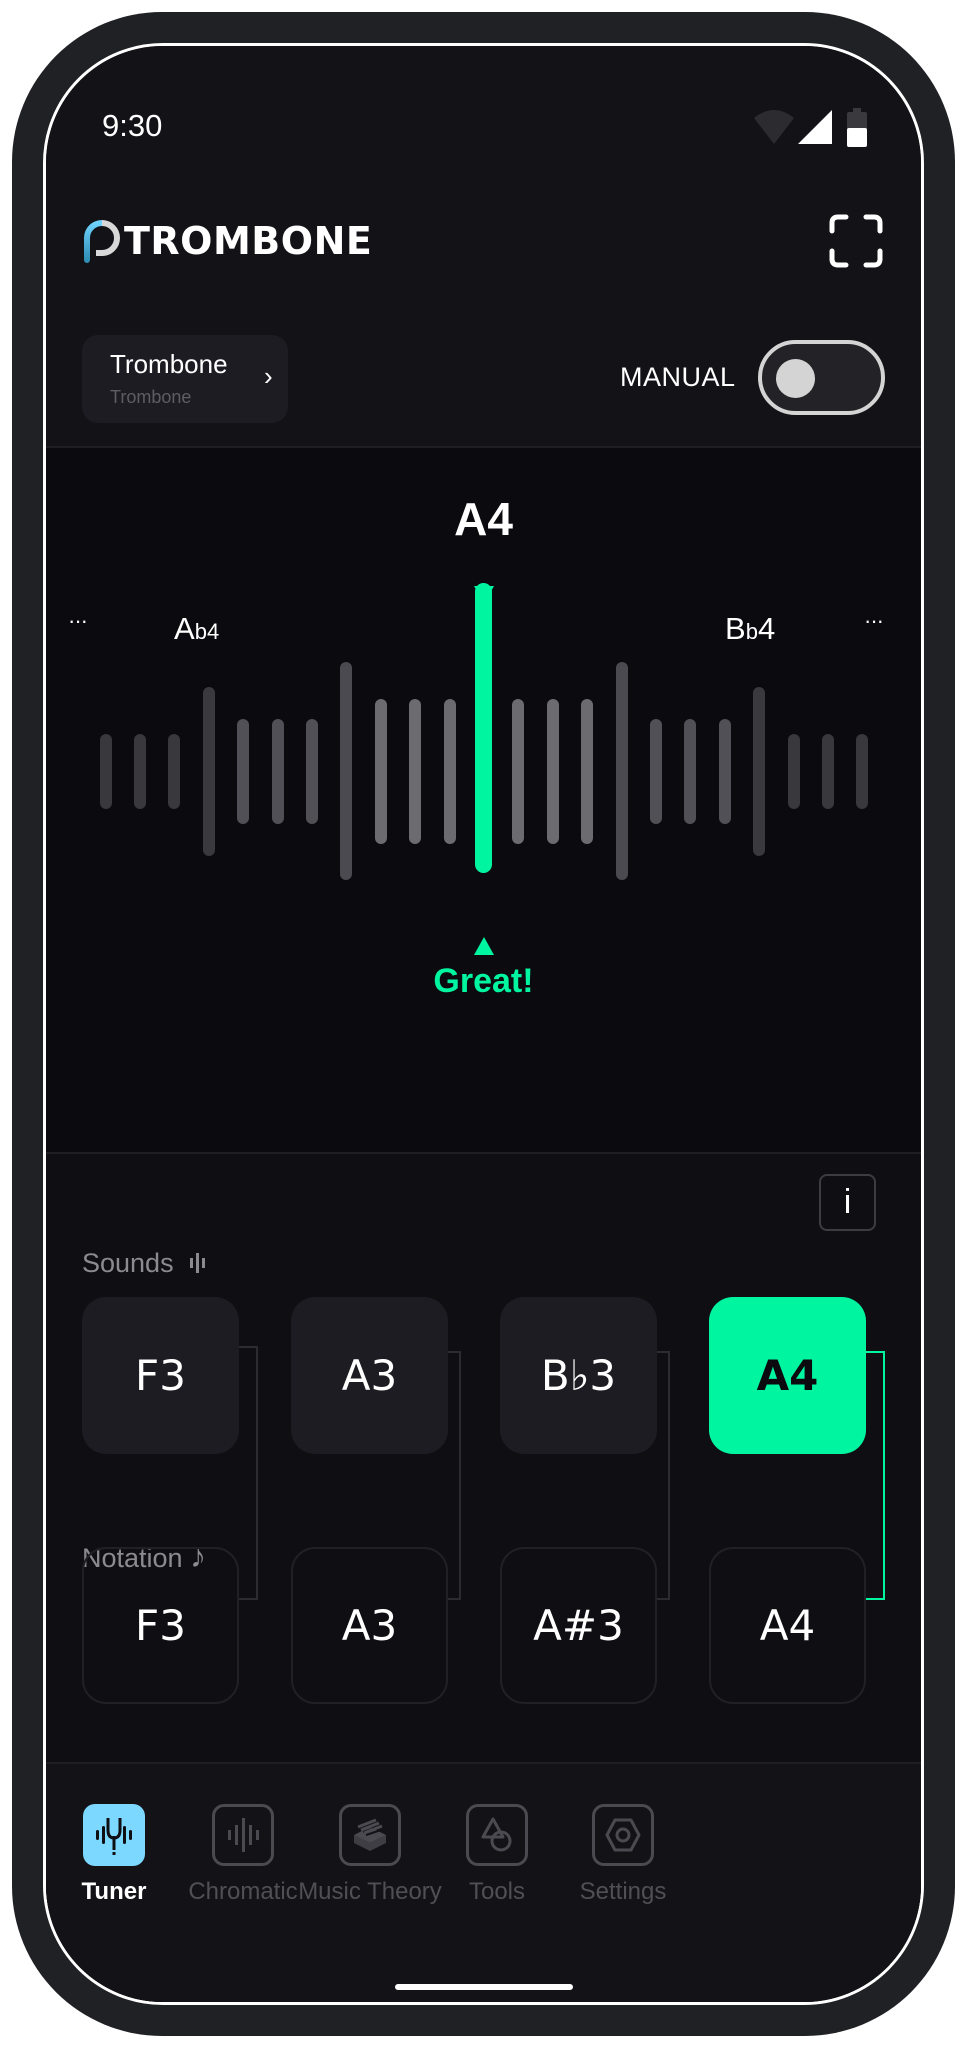 This screenshot has height=2048, width=968. Describe the element at coordinates (369, 1375) in the screenshot. I see `sound-tile: A3` at that location.